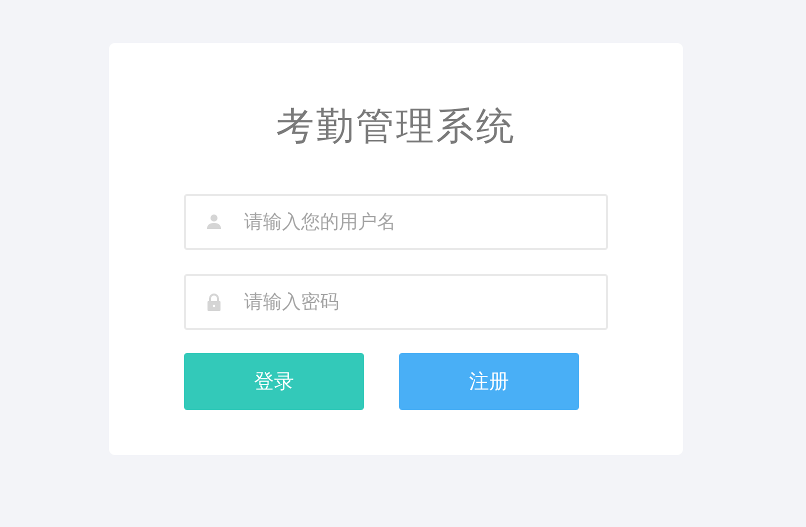 This screenshot has width=806, height=527. I want to click on lock-icon, so click(214, 302).